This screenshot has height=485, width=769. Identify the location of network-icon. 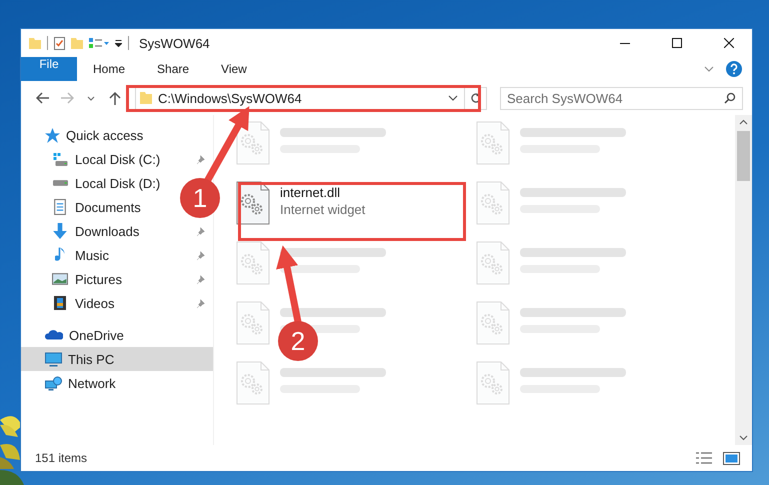
(53, 383).